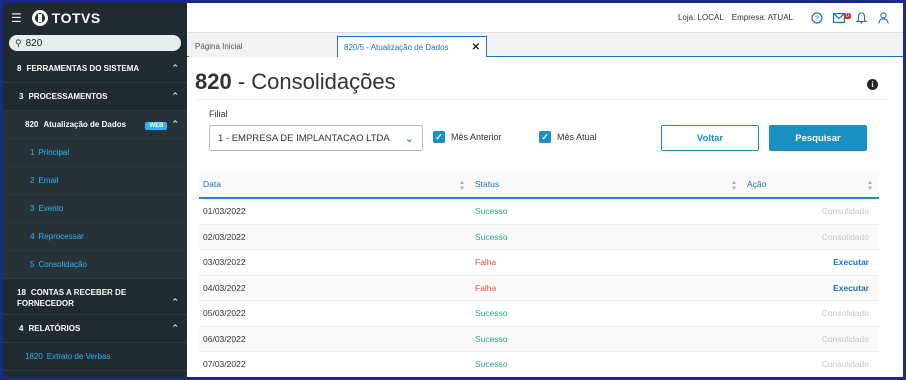 Image resolution: width=906 pixels, height=380 pixels. Describe the element at coordinates (95, 153) in the screenshot. I see `sidebar-item-principal: 1 Principal` at that location.